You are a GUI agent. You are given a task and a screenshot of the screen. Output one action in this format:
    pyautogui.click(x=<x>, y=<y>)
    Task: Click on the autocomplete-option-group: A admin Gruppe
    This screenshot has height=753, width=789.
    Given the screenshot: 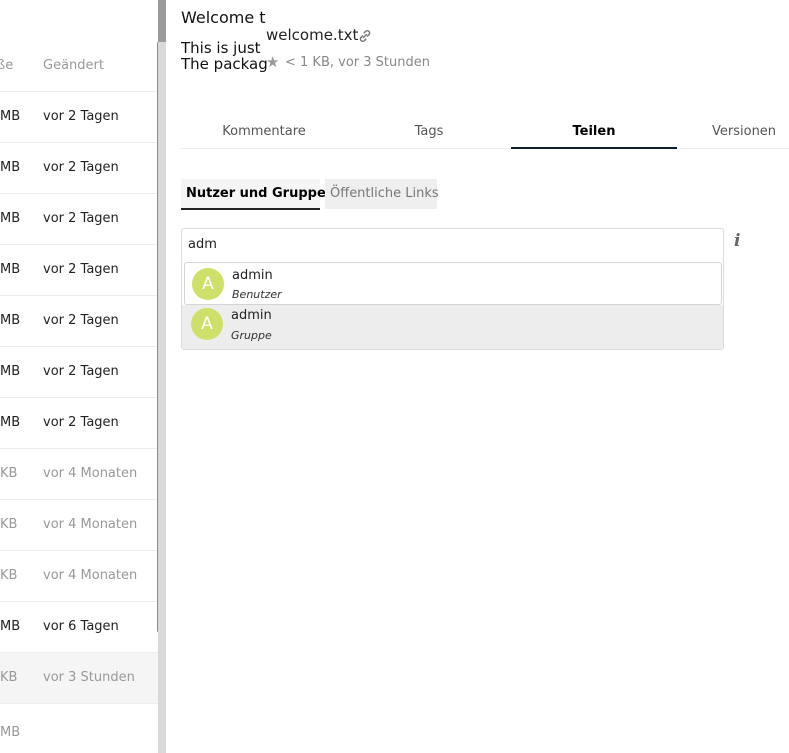 What is the action you would take?
    pyautogui.click(x=452, y=327)
    